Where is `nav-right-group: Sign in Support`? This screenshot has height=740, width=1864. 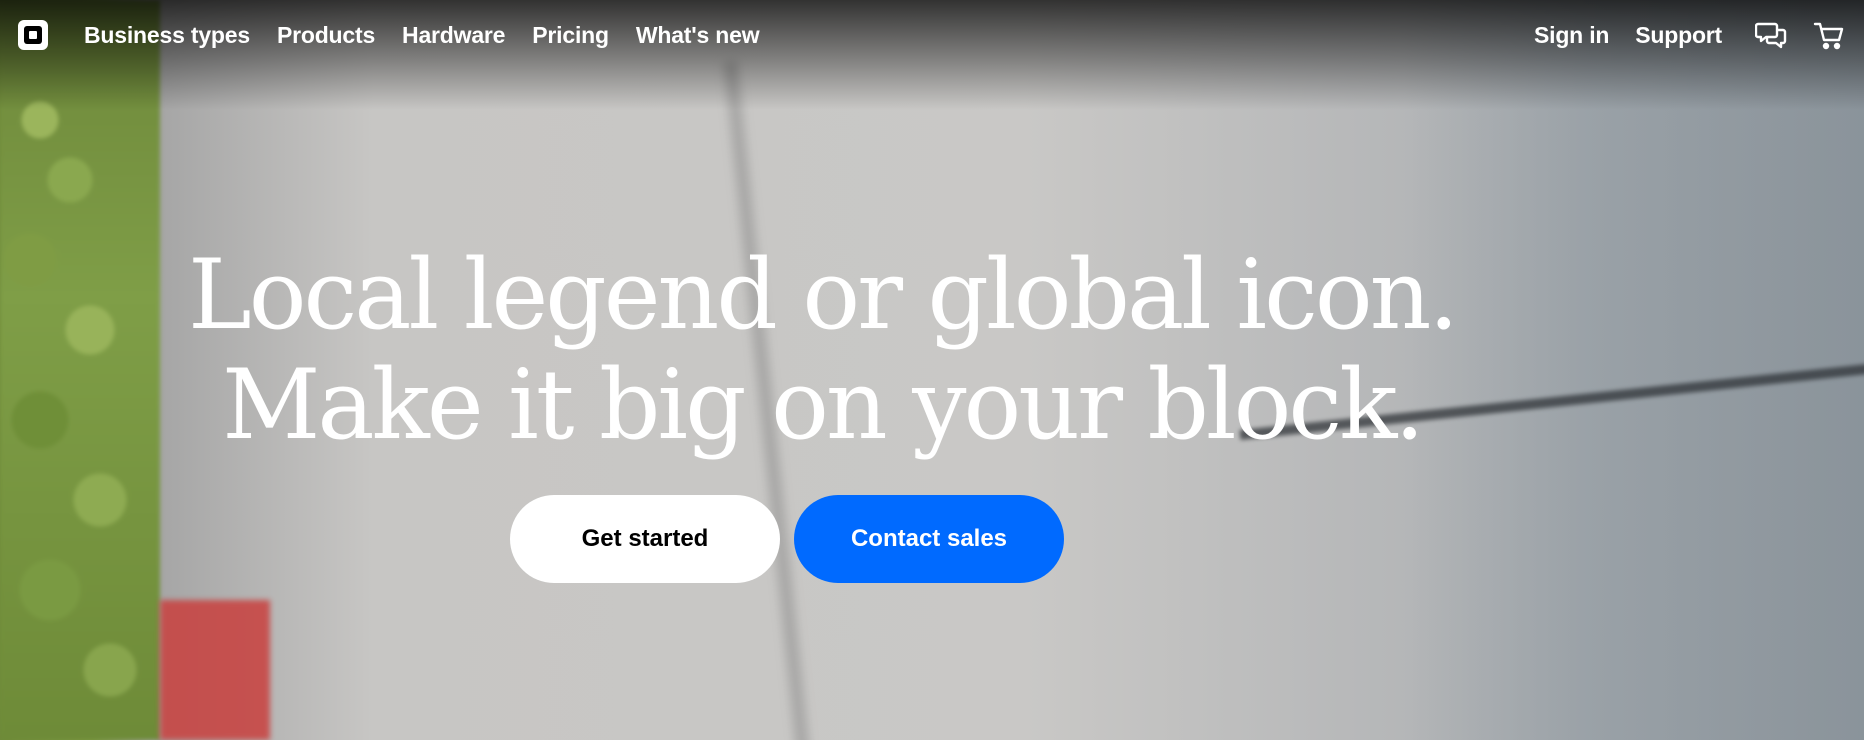
nav-right-group: Sign in Support is located at coordinates (1690, 35).